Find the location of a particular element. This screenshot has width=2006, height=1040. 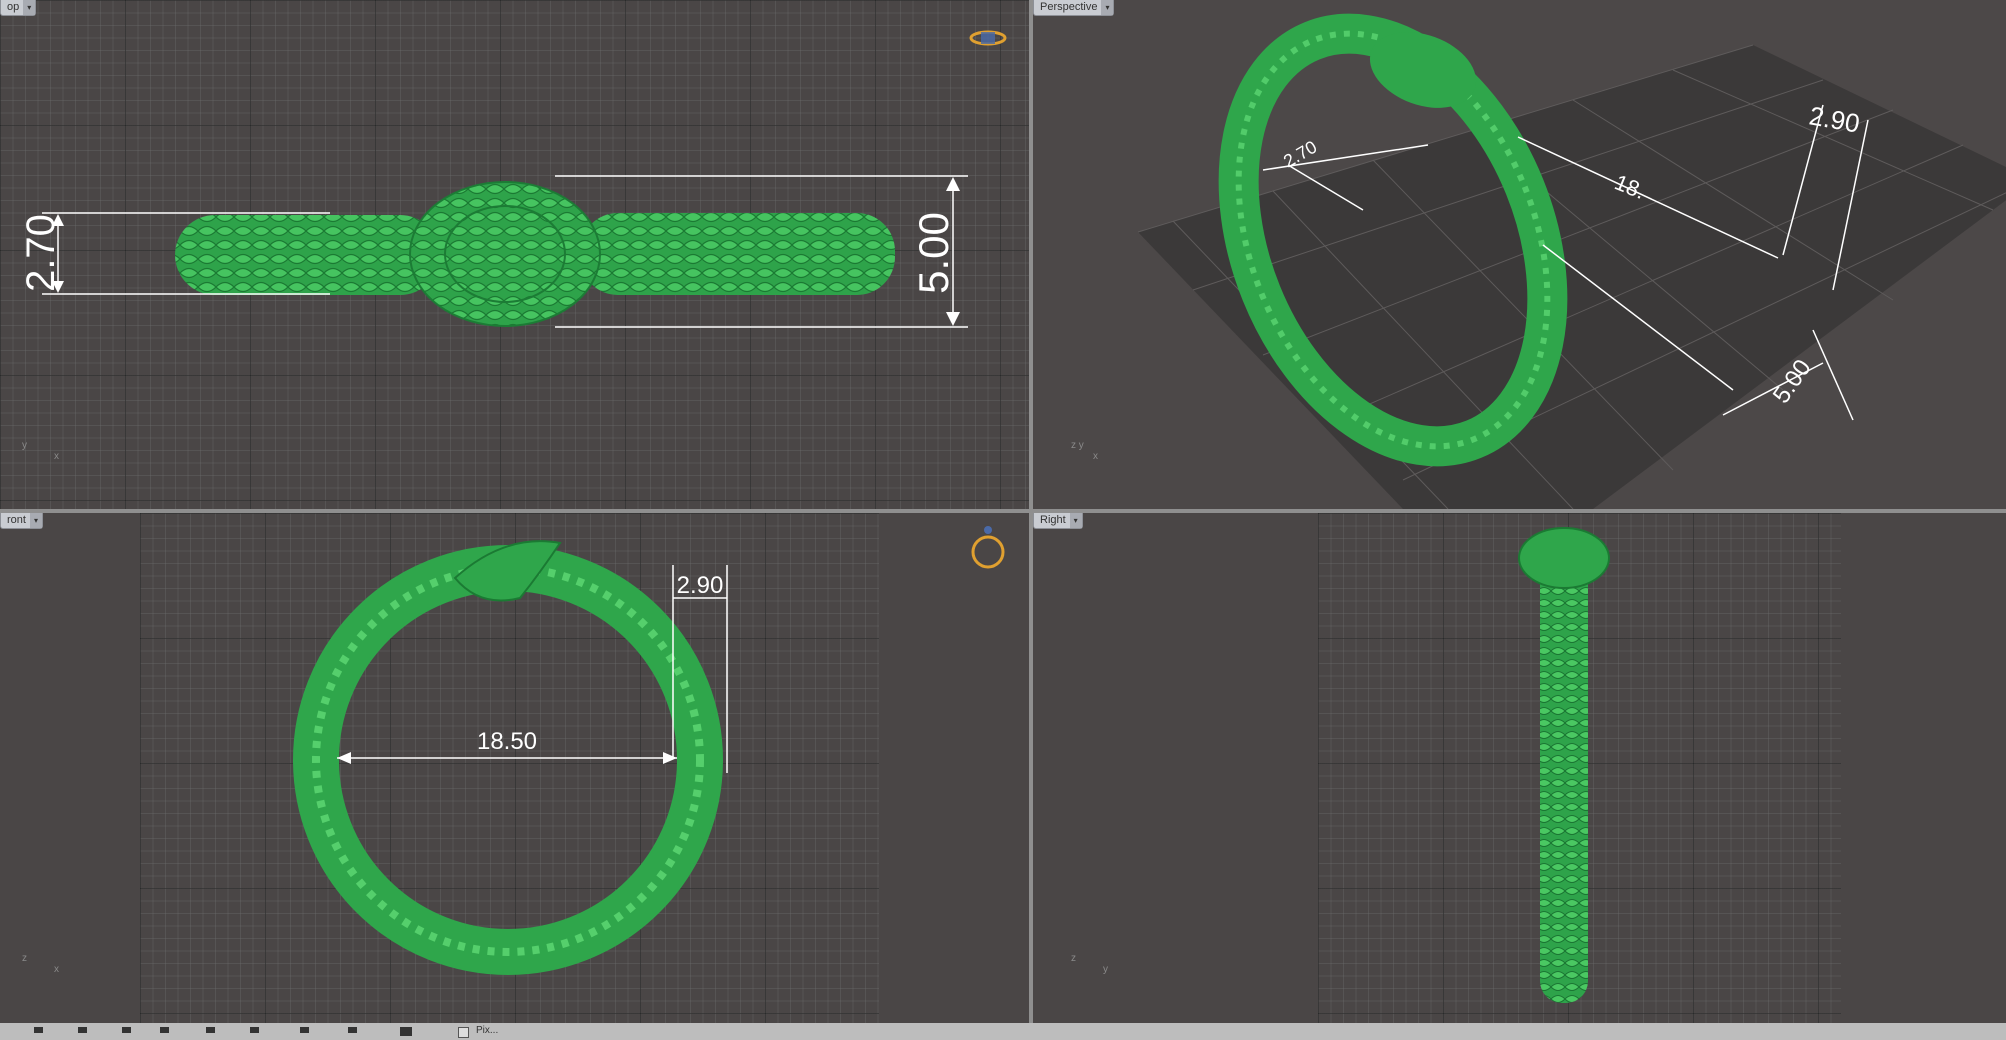

svg-text: 2.70 is located at coordinates (1300, 154).